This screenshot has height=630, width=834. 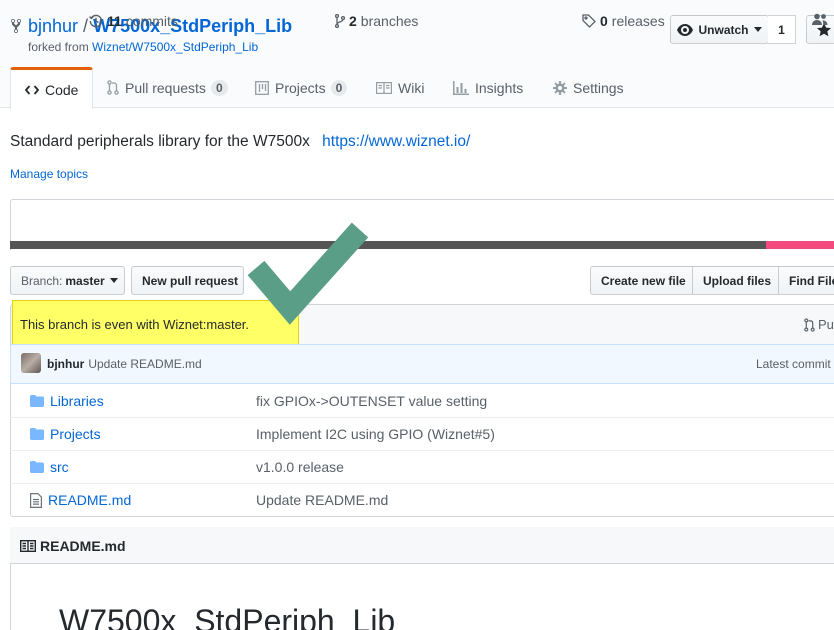 What do you see at coordinates (782, 29) in the screenshot?
I see `watchers-count: 1` at bounding box center [782, 29].